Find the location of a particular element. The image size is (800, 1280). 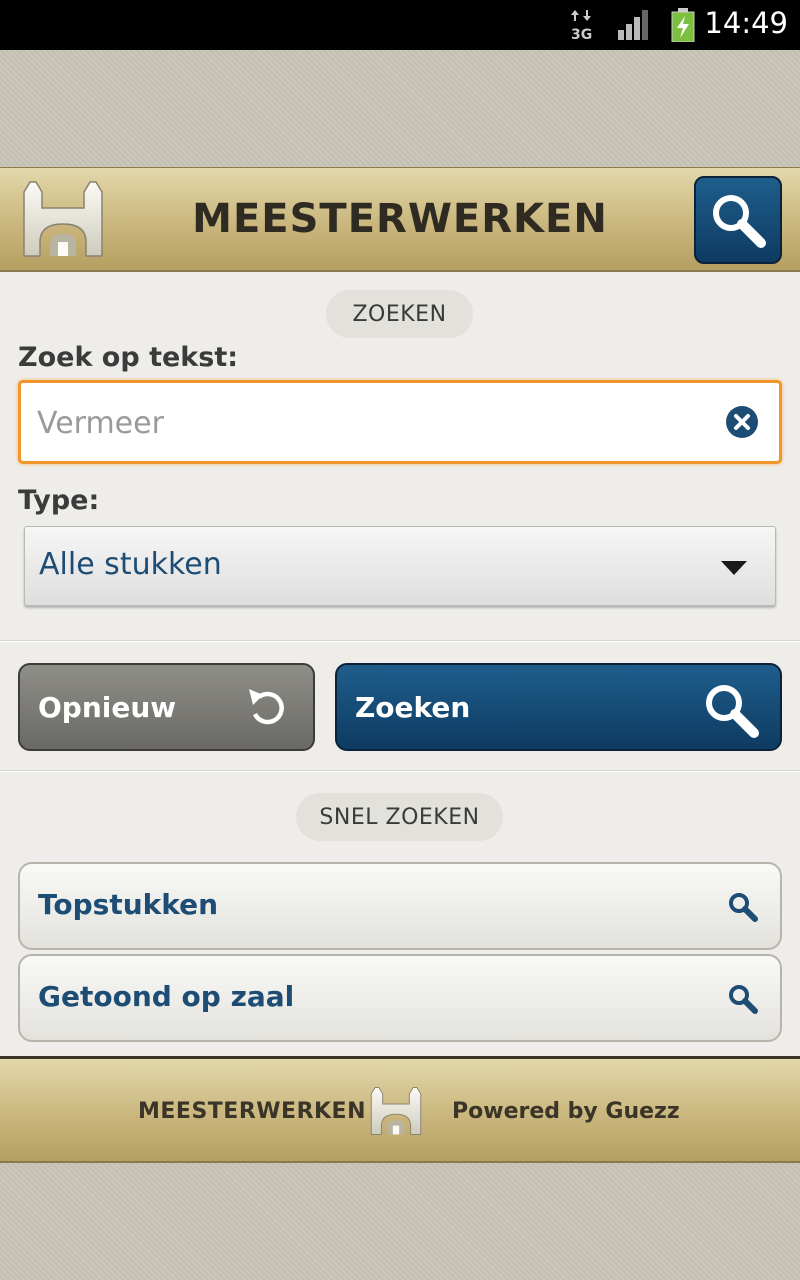

page-title: MEESTERWERKEN is located at coordinates (400, 219).